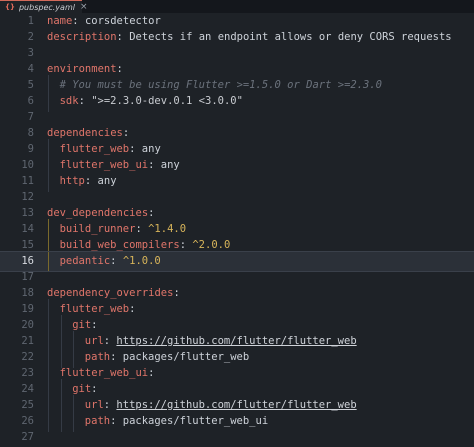 This screenshot has width=474, height=447. Describe the element at coordinates (72, 181) in the screenshot. I see `code-token: http` at that location.